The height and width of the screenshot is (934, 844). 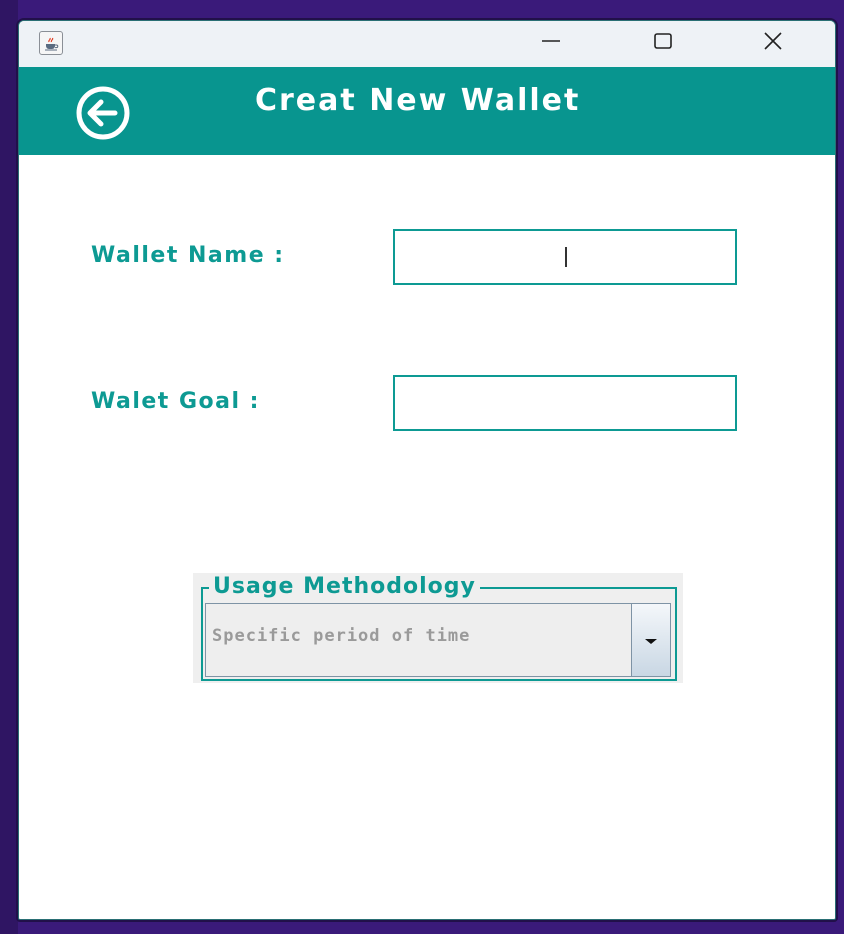 I want to click on minimize-button, so click(x=551, y=43).